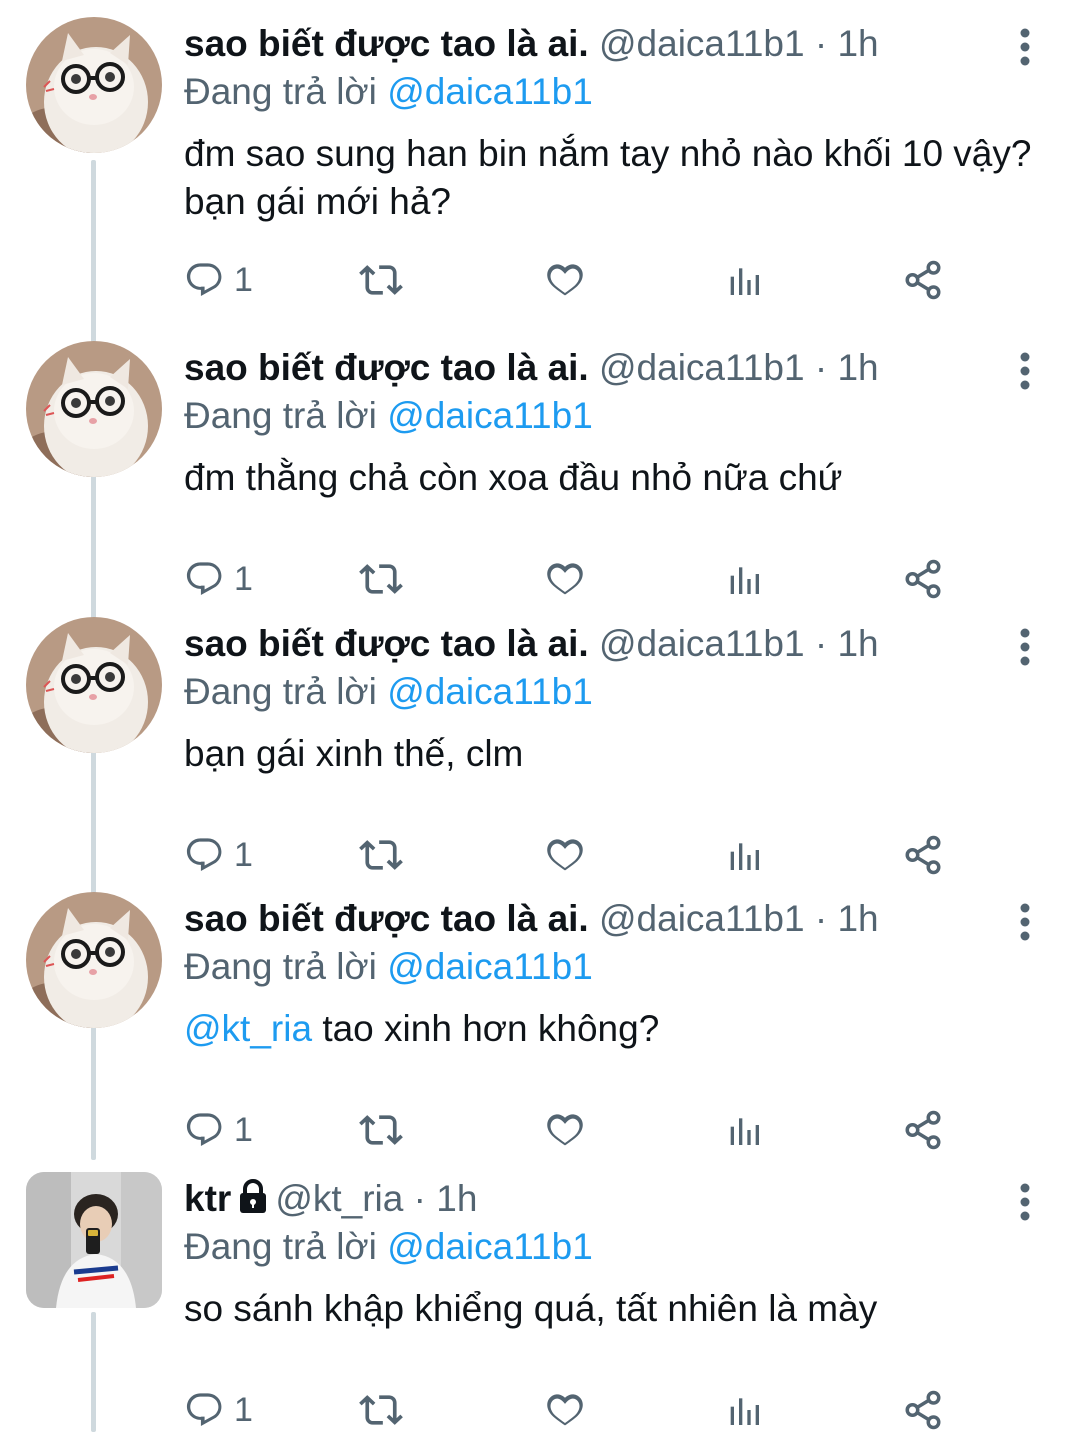  What do you see at coordinates (253, 1202) in the screenshot?
I see `lock-icon` at bounding box center [253, 1202].